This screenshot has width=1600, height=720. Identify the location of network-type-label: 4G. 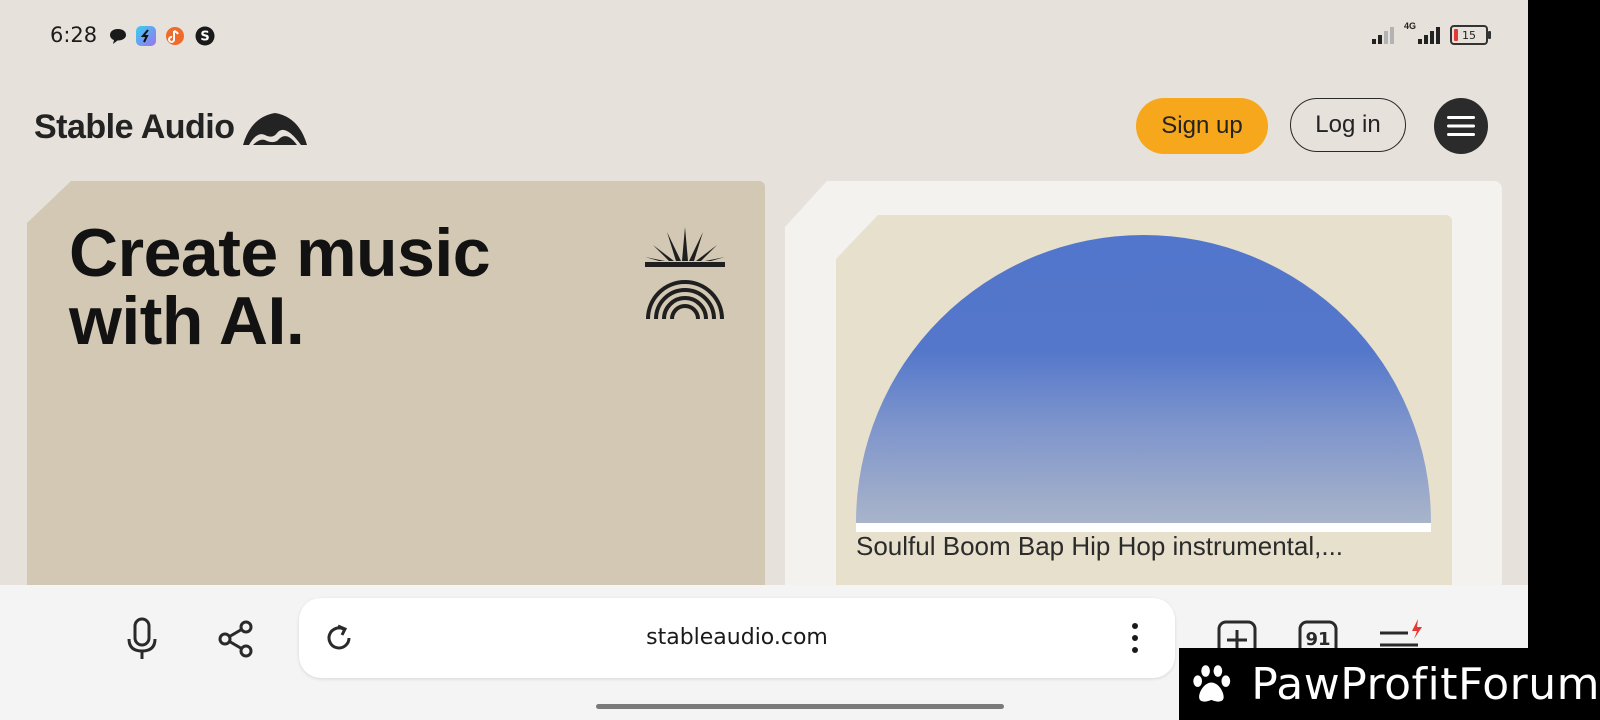
(1409, 26).